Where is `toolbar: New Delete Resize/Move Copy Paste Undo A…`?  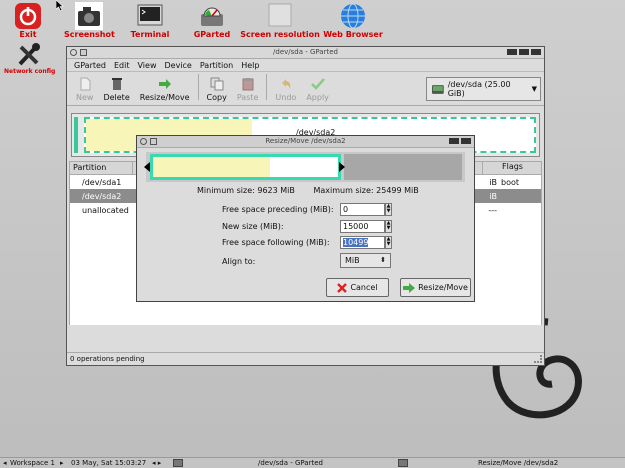 toolbar: New Delete Resize/Move Copy Paste Undo A… is located at coordinates (305, 89).